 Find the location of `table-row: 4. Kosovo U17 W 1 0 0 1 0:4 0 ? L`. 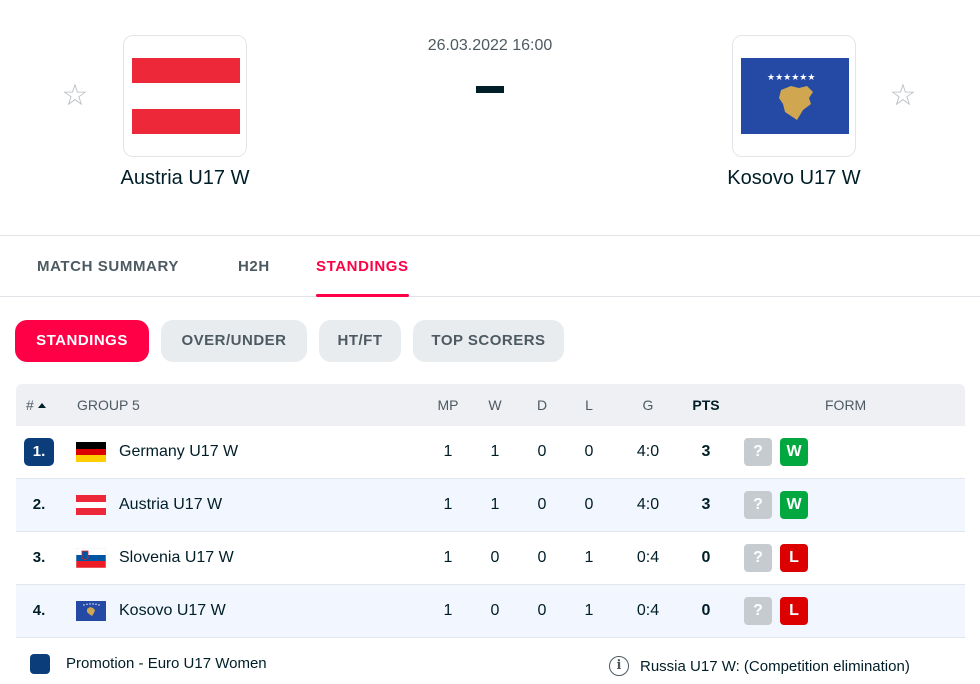

table-row: 4. Kosovo U17 W 1 0 0 1 0:4 0 ? L is located at coordinates (490, 611).